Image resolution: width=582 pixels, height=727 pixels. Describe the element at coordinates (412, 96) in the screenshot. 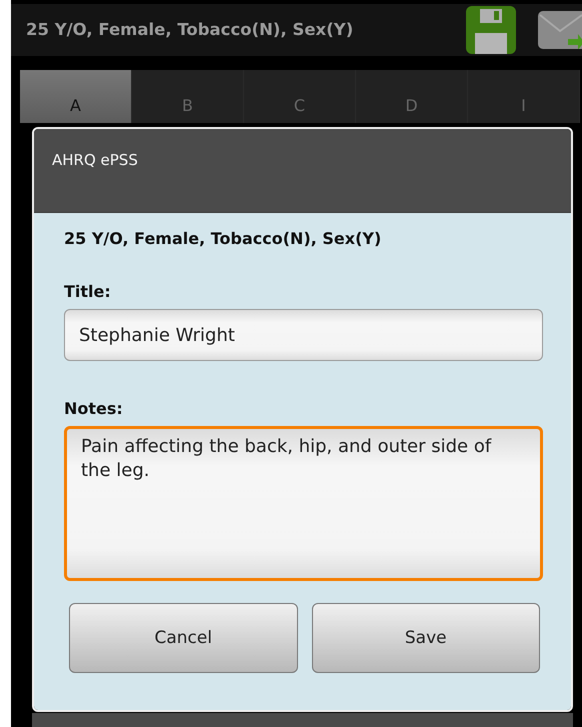

I see `tab: D` at that location.